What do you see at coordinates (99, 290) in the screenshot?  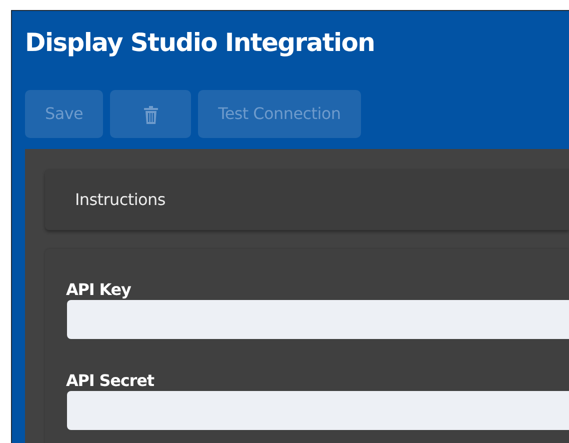 I see `field-label: API Key` at bounding box center [99, 290].